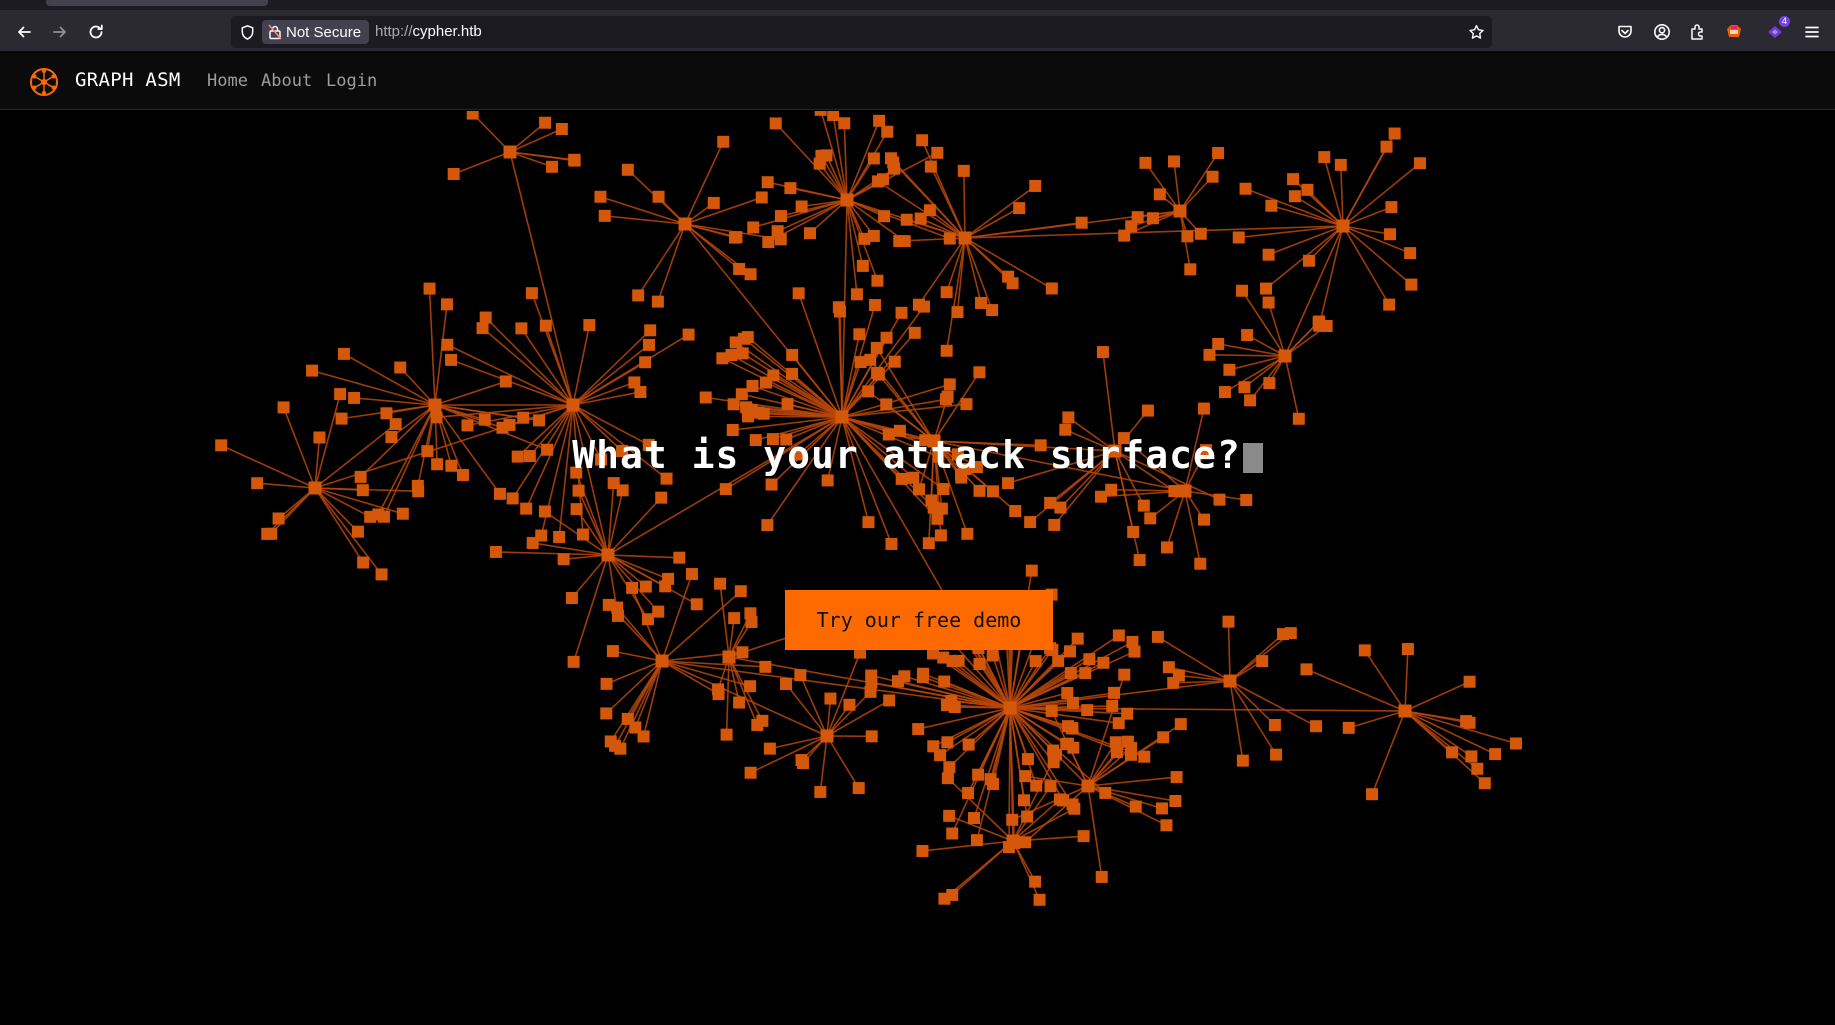 This screenshot has height=1025, width=1835. I want to click on nav-login-link: Login, so click(351, 81).